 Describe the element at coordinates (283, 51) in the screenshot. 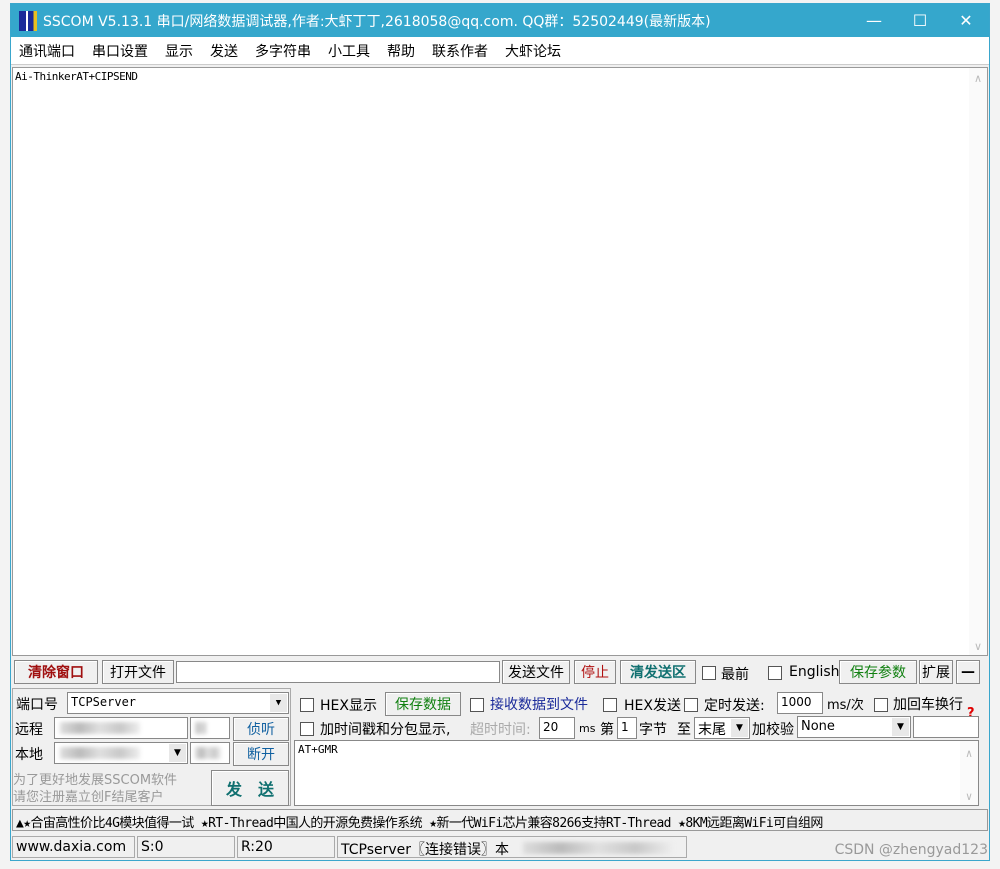

I see `menu-multi-string: 多字符串` at that location.